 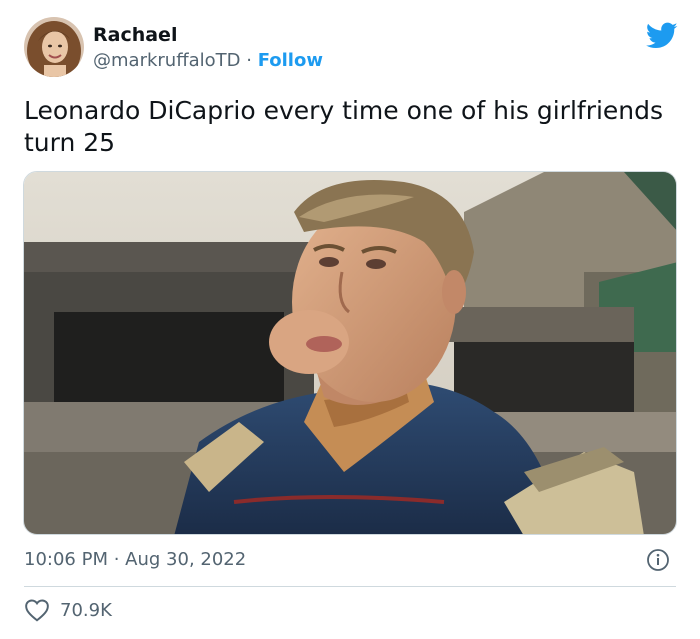 What do you see at coordinates (186, 559) in the screenshot?
I see `tweet-date: Aug 30, 2022` at bounding box center [186, 559].